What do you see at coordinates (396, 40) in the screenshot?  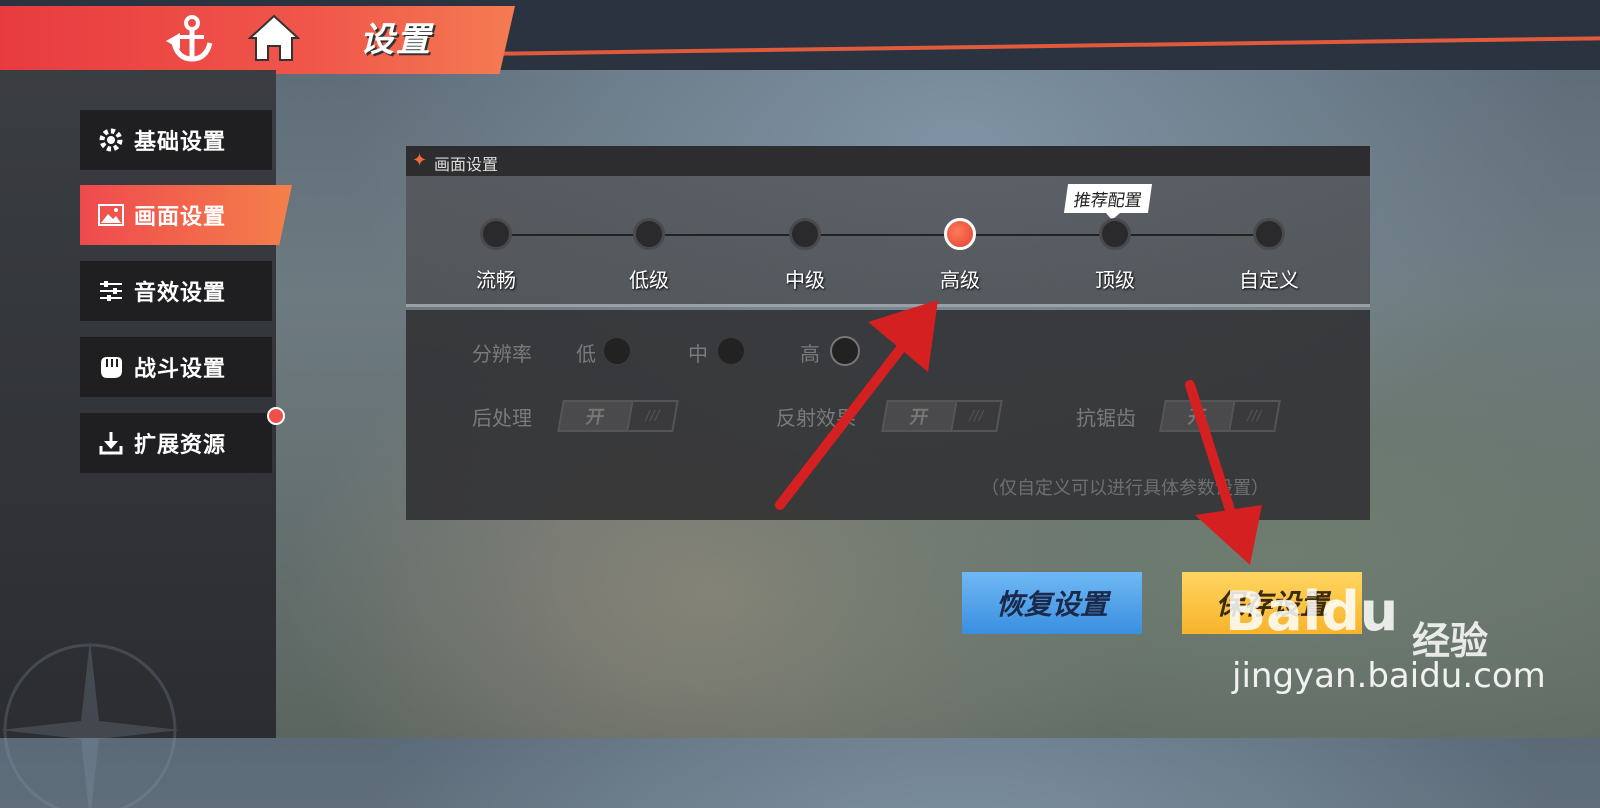 I see `page-title: 设置` at bounding box center [396, 40].